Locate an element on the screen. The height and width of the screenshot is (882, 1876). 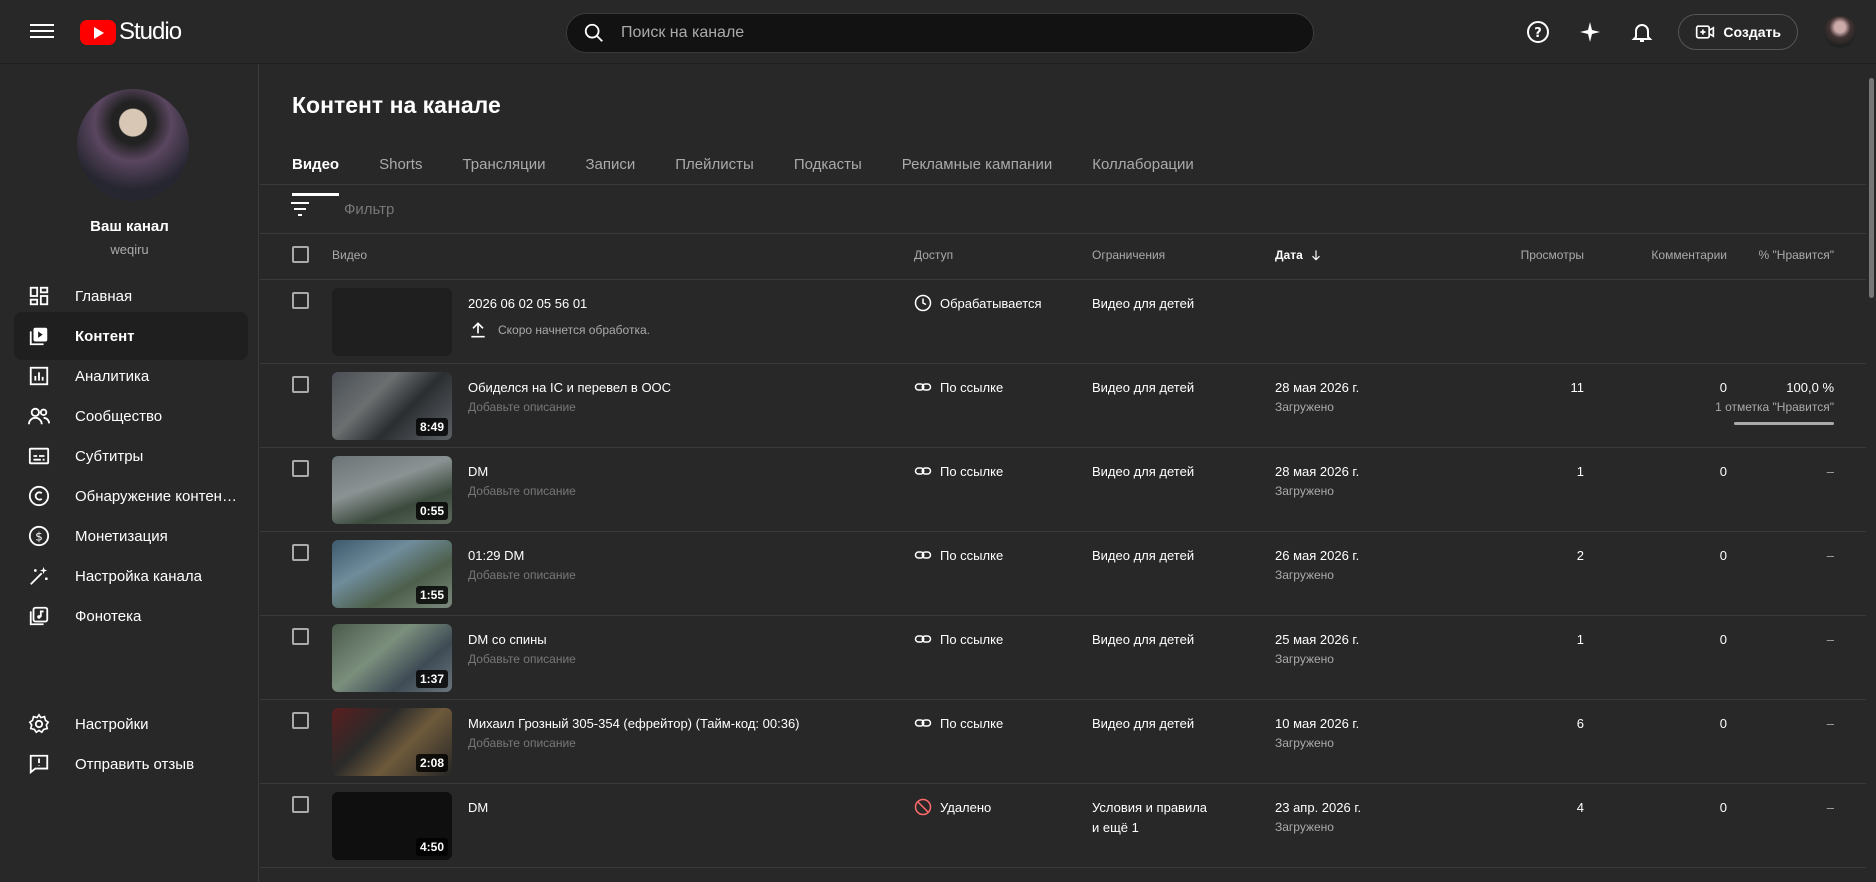
views-count: 2 is located at coordinates (1580, 555).